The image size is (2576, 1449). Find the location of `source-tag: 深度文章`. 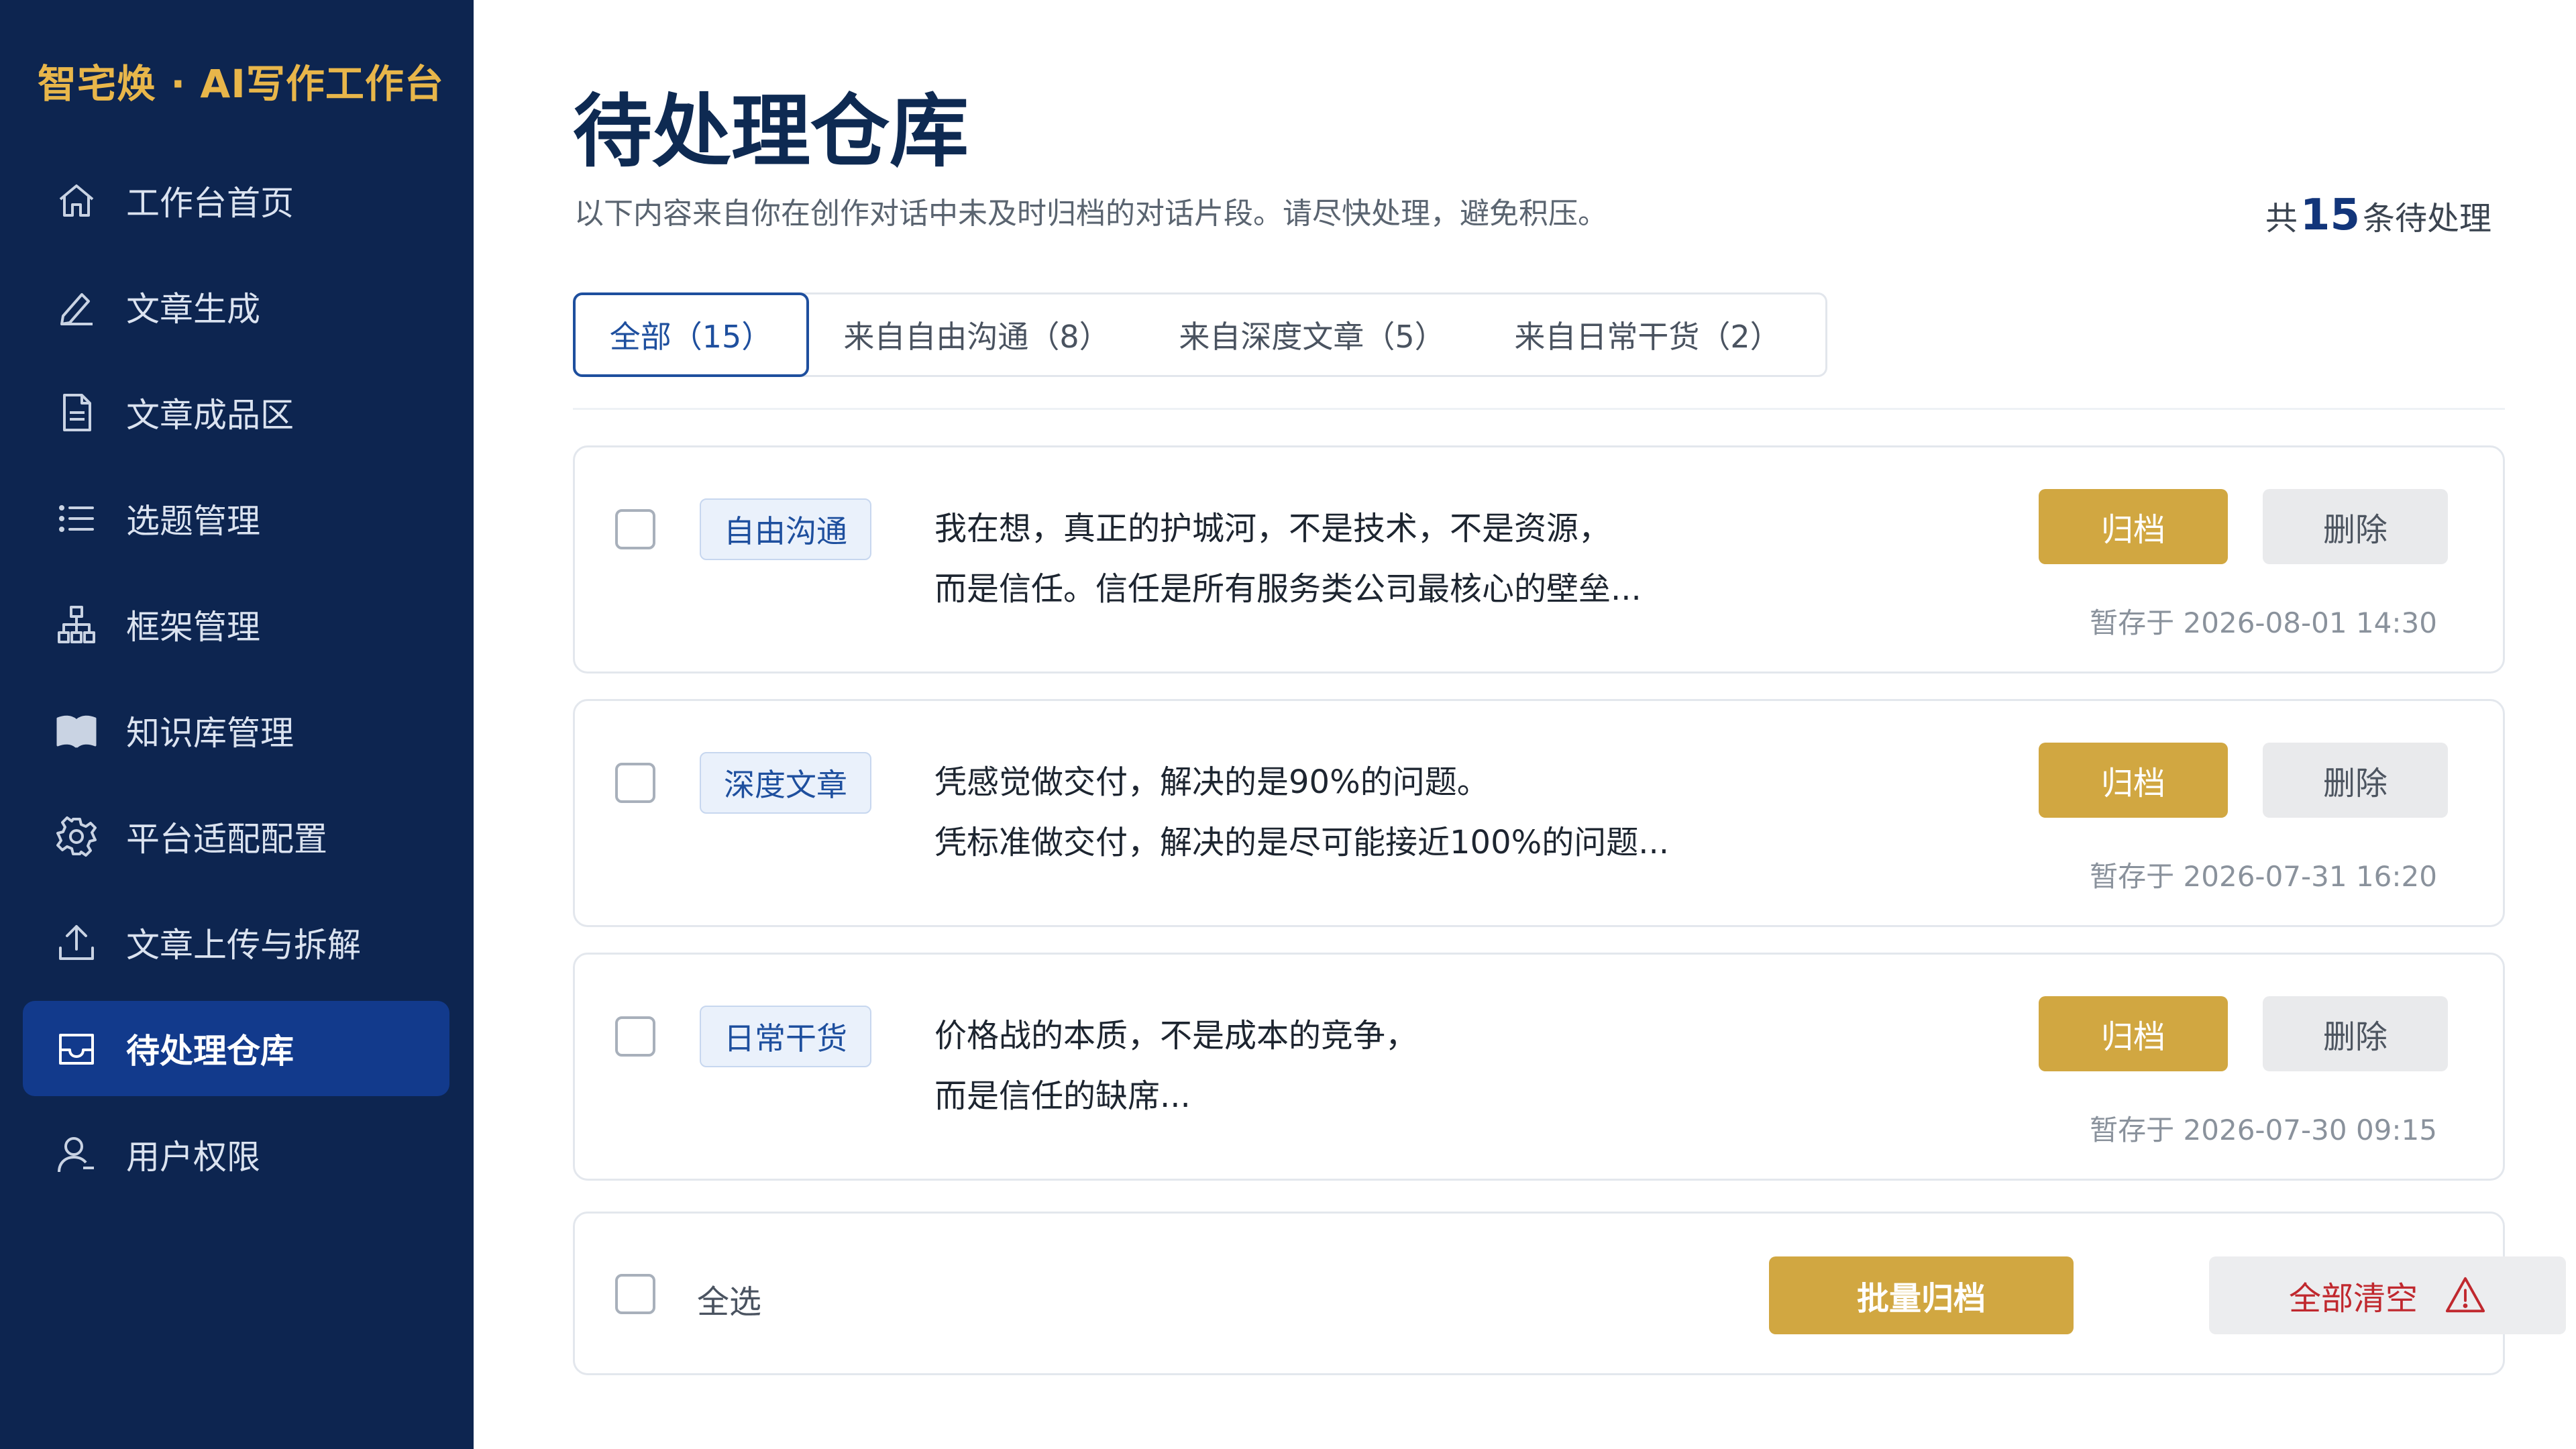

source-tag: 深度文章 is located at coordinates (785, 783).